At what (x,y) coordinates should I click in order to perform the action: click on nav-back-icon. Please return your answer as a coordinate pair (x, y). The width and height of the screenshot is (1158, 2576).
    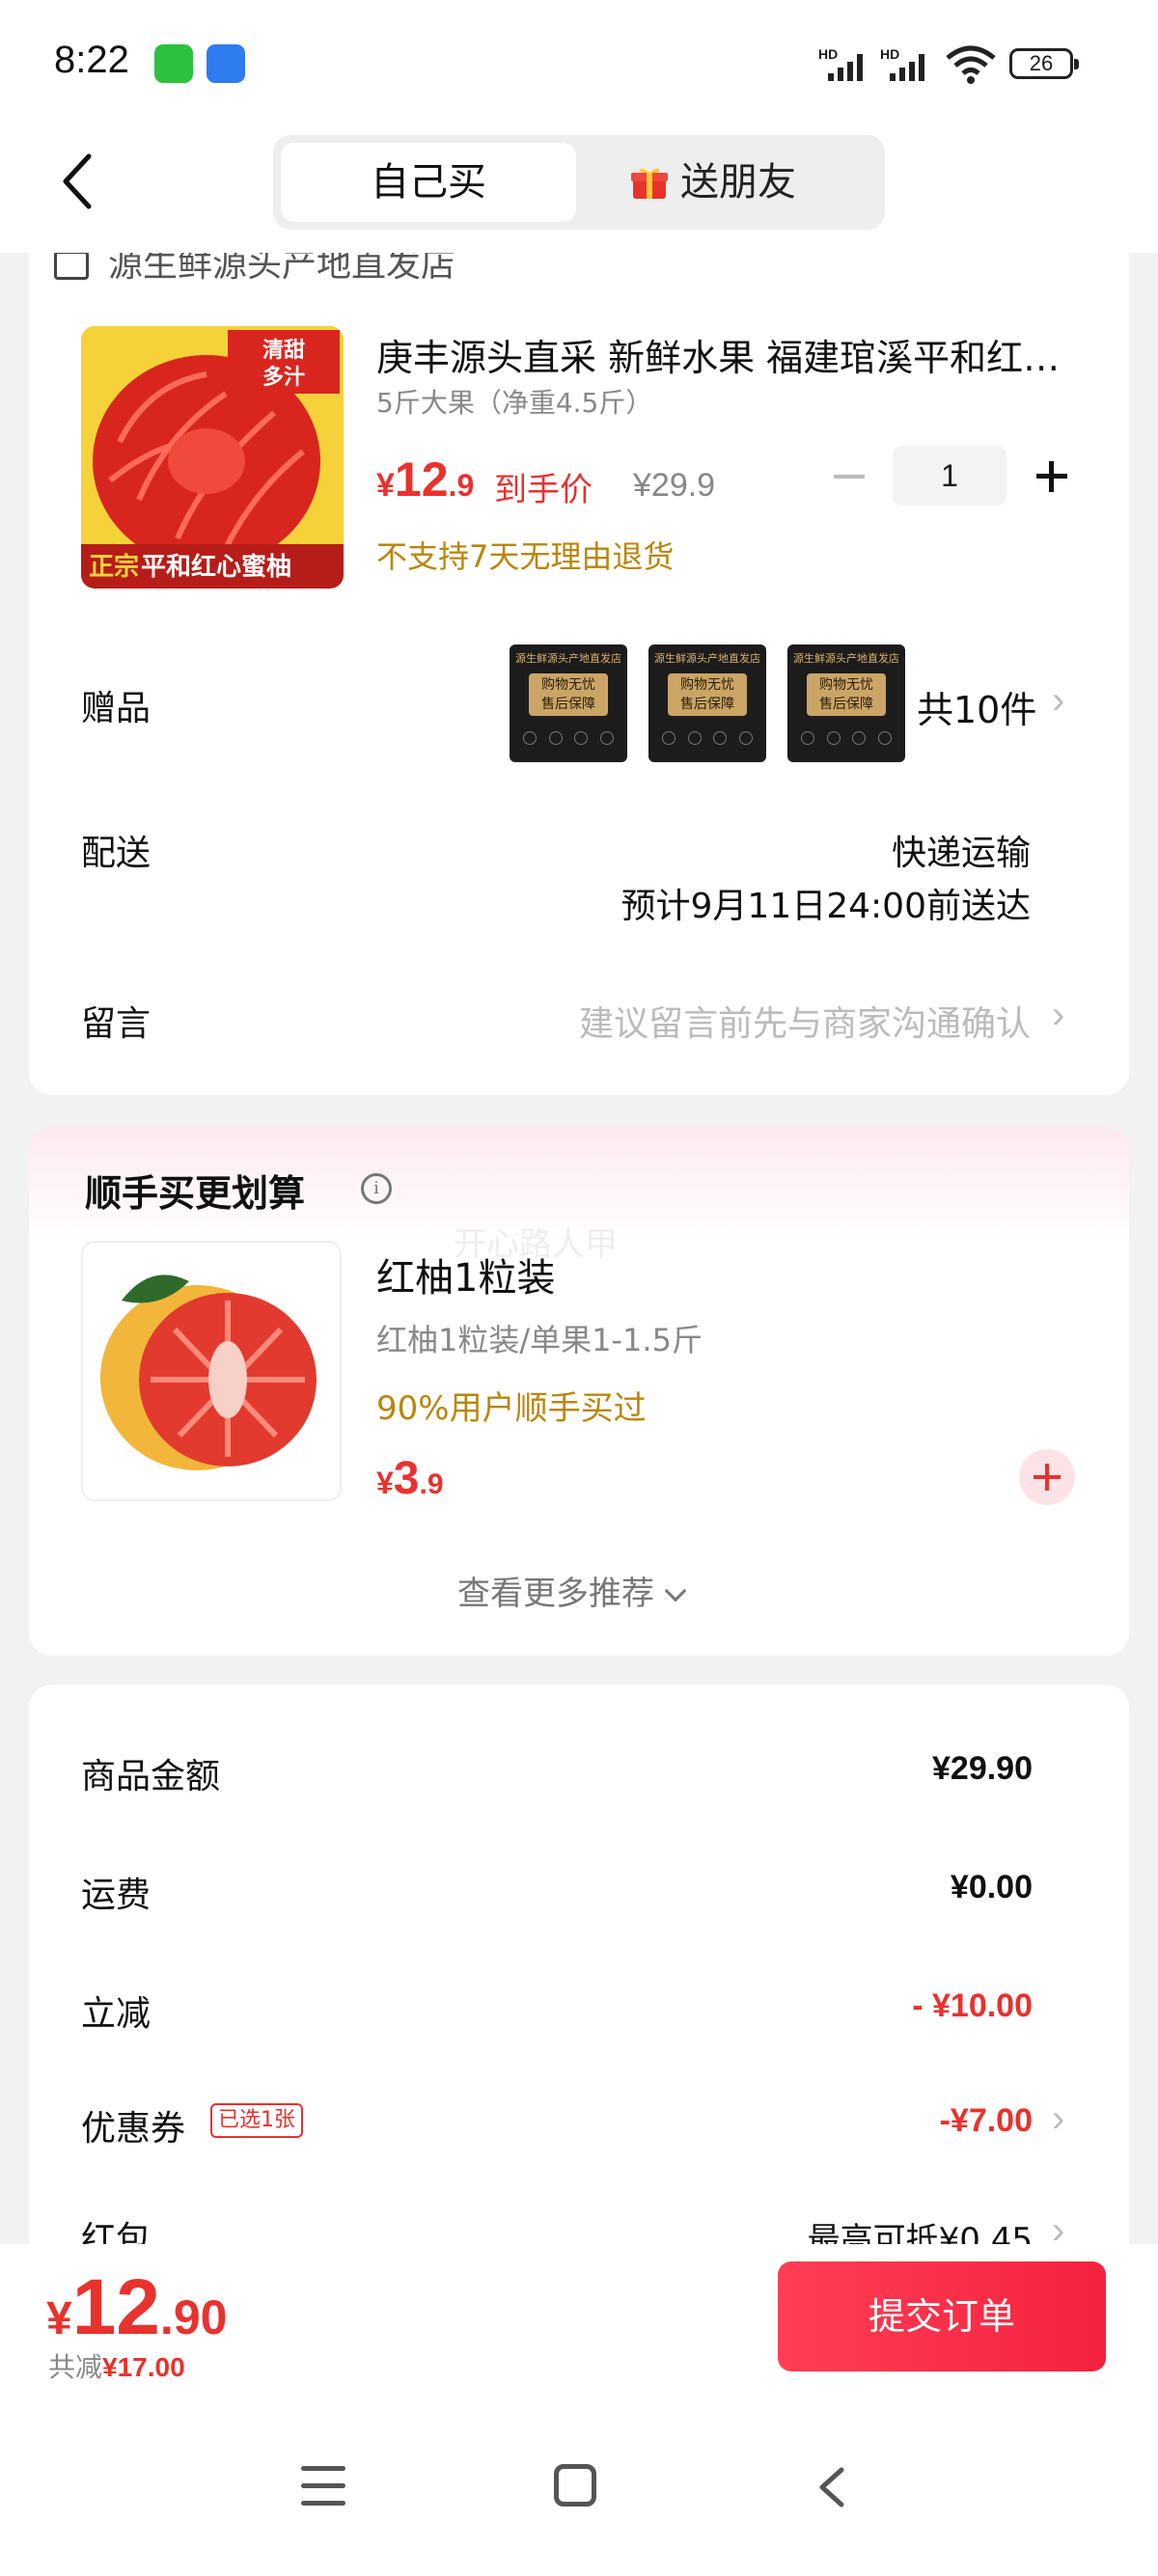
    Looking at the image, I should click on (832, 2487).